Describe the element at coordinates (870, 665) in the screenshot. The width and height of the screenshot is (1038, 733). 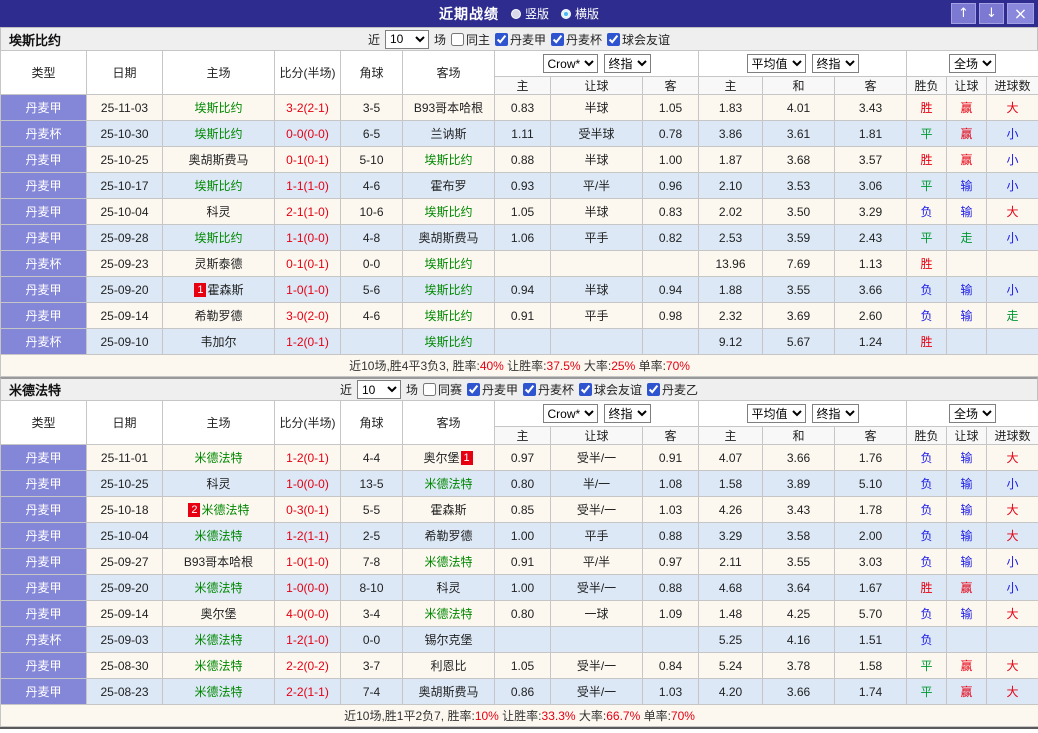
I see `avg-away-cell: 1.58` at that location.